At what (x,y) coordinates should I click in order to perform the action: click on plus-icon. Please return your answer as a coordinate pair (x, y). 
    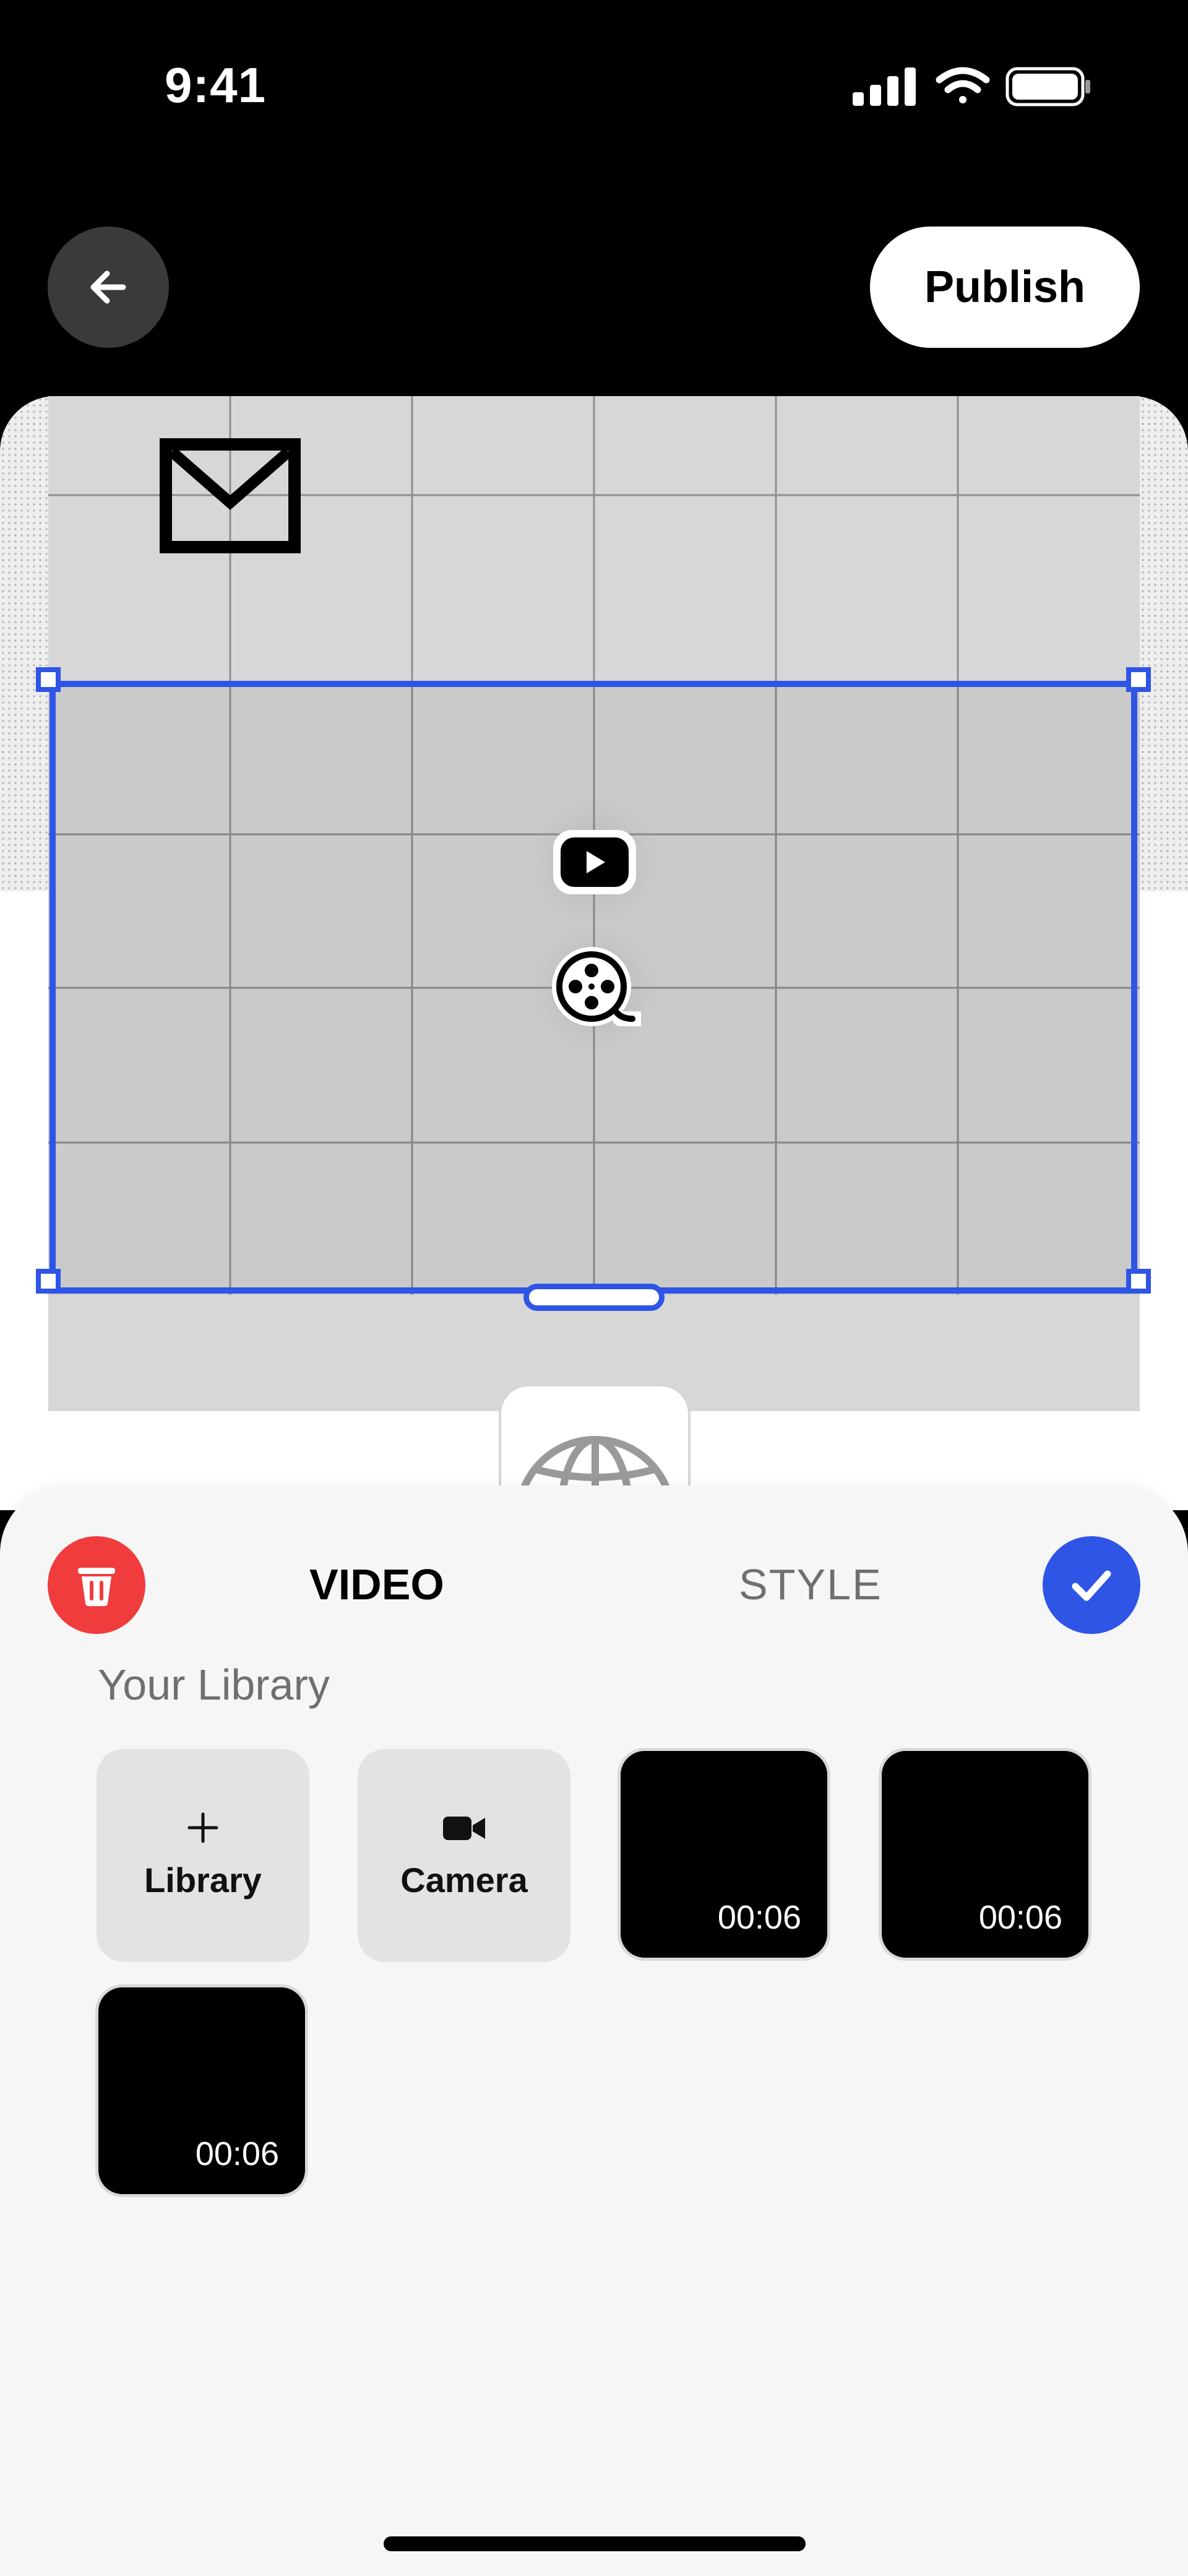
    Looking at the image, I should click on (202, 1827).